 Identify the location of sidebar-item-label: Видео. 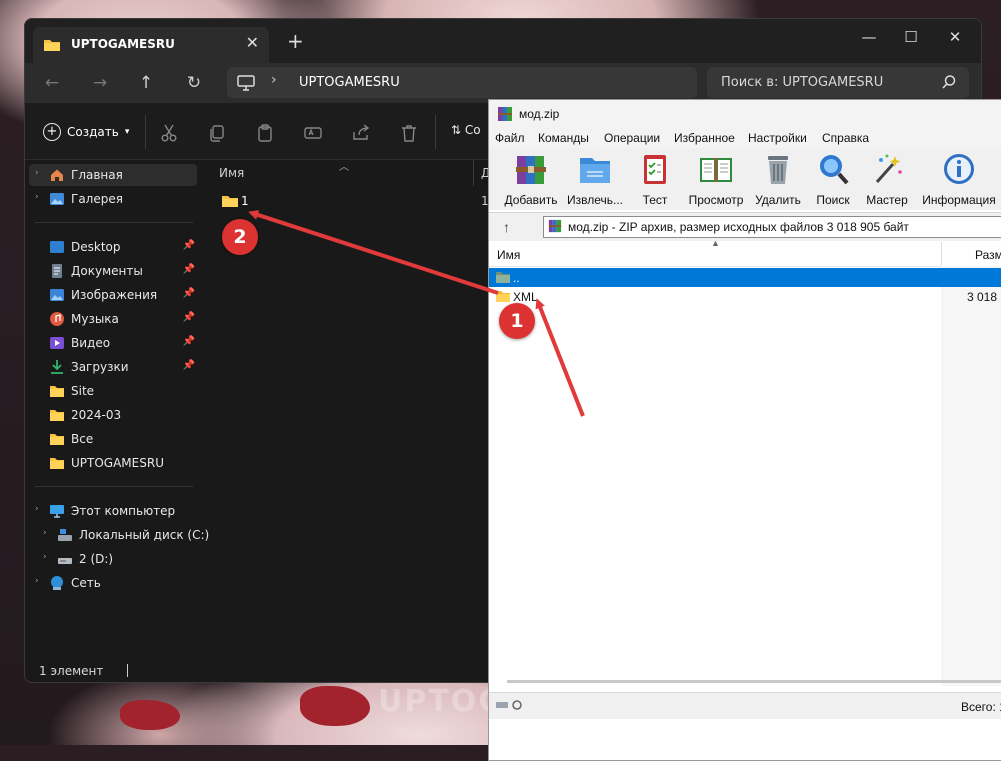
(91, 343).